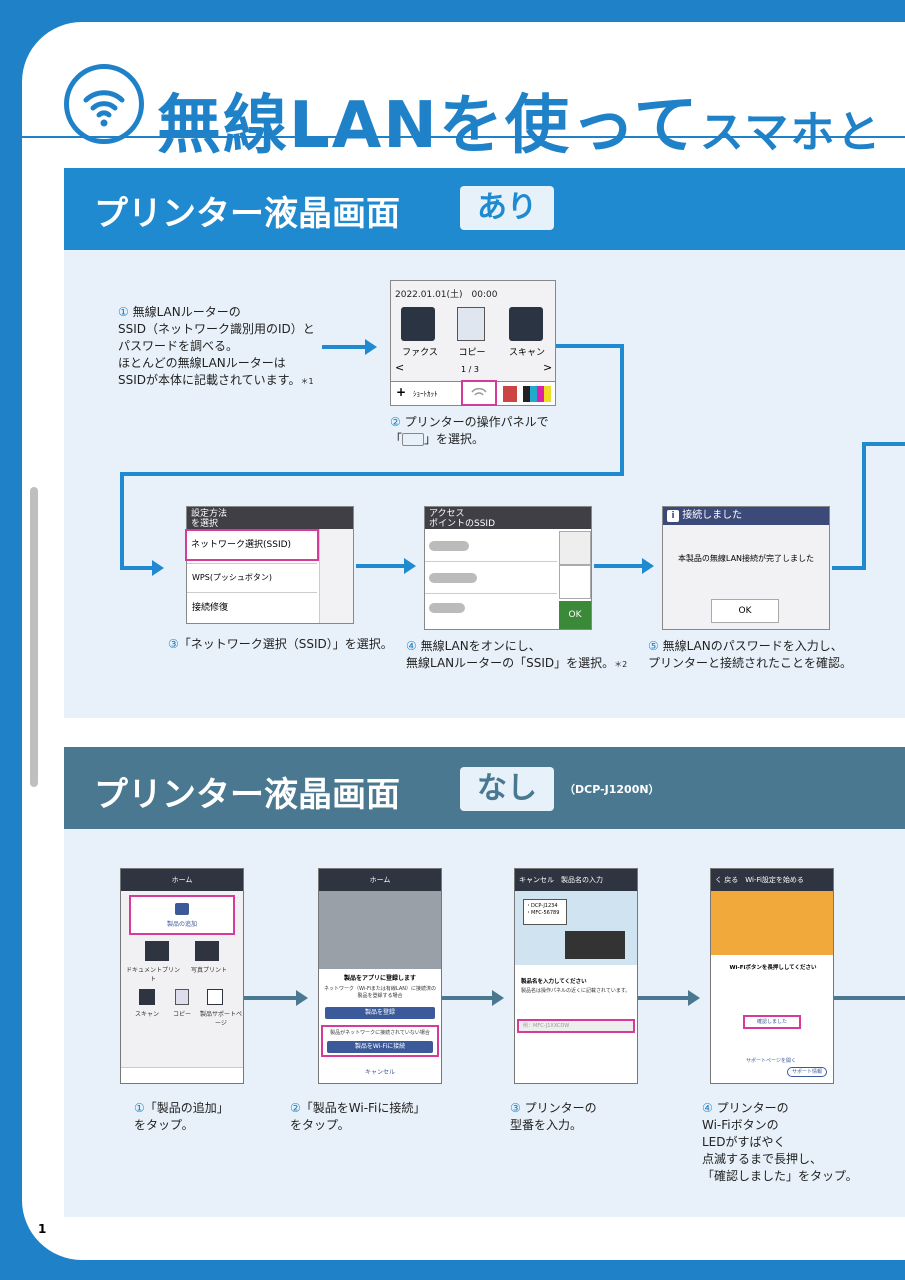 Image resolution: width=905 pixels, height=1280 pixels. What do you see at coordinates (425, 394) in the screenshot?
I see `shortcut-label: ｼｮｰﾄｶｯﾄ` at bounding box center [425, 394].